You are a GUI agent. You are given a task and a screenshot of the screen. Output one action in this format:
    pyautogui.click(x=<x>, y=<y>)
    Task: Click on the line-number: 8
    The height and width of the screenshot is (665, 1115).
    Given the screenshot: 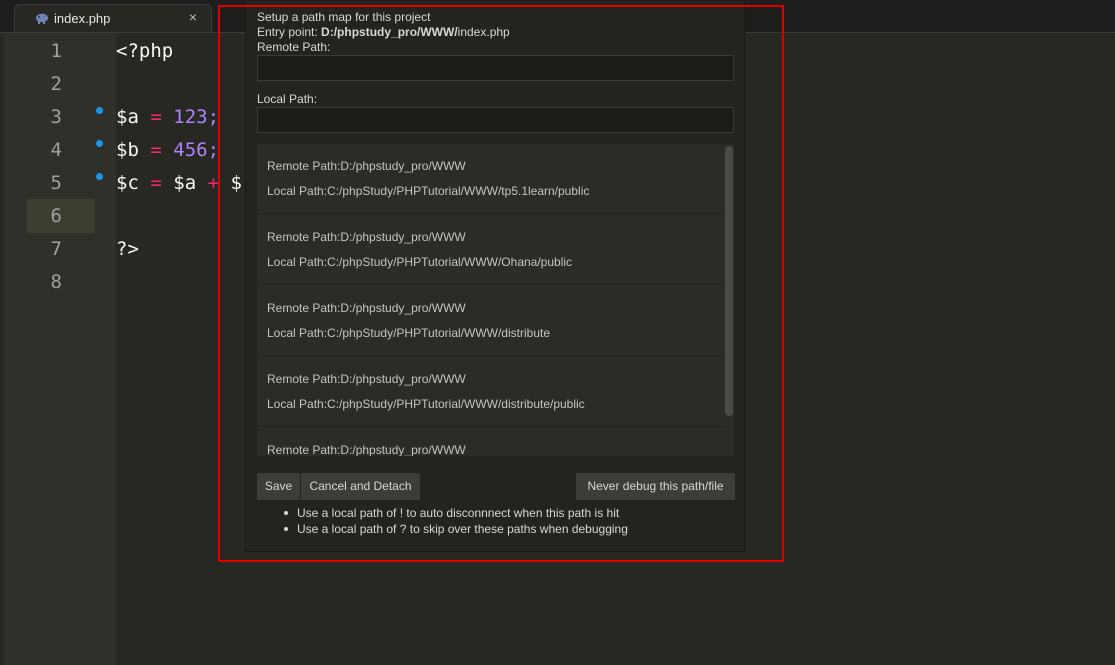 What is the action you would take?
    pyautogui.click(x=56, y=282)
    